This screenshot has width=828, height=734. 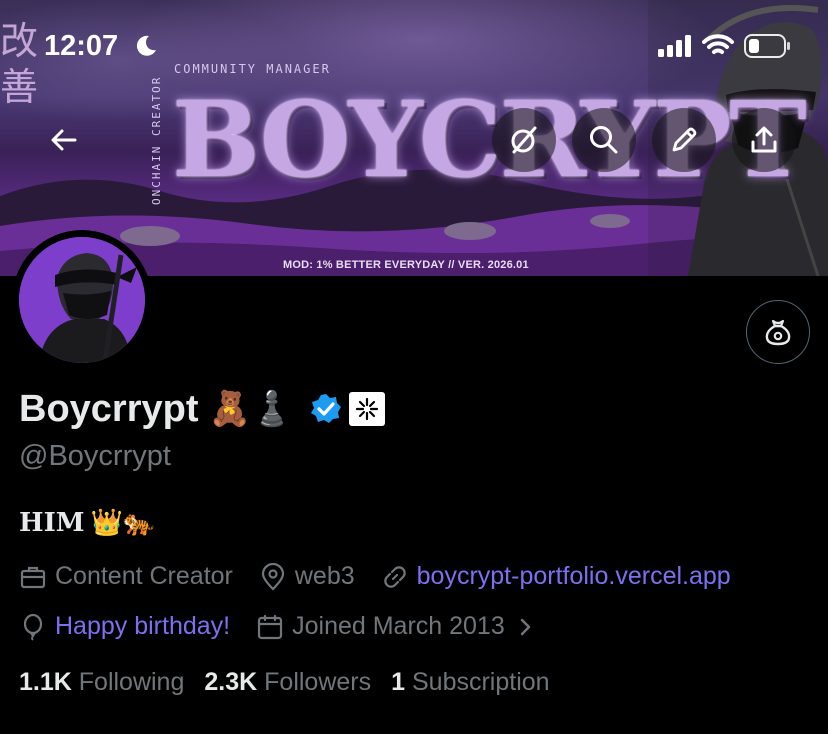 I want to click on followers-label: Followers, so click(x=318, y=682).